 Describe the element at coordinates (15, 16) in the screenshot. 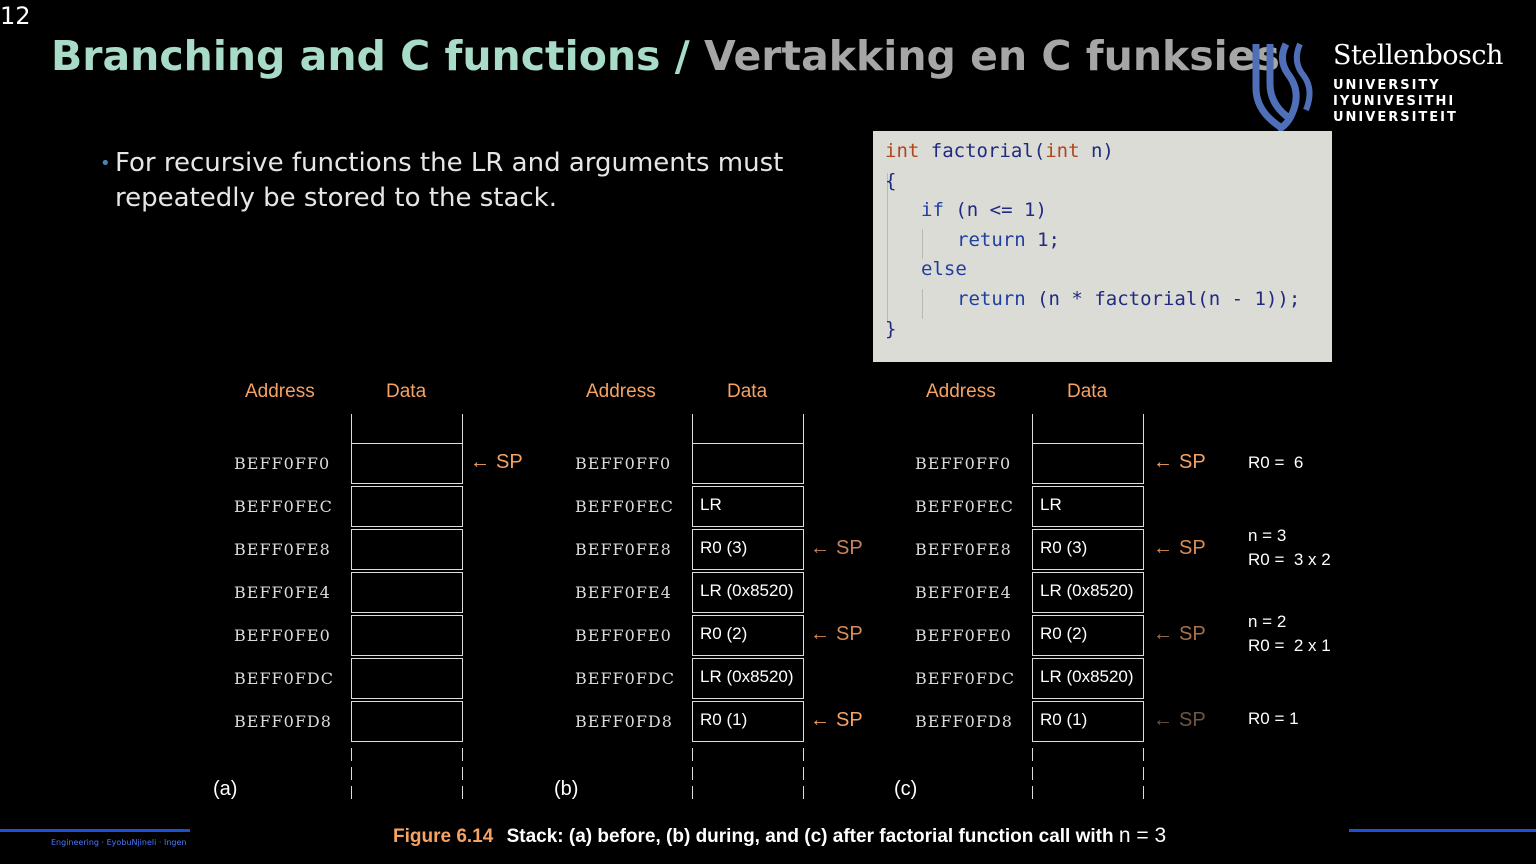

I see `slide-number: 12` at that location.